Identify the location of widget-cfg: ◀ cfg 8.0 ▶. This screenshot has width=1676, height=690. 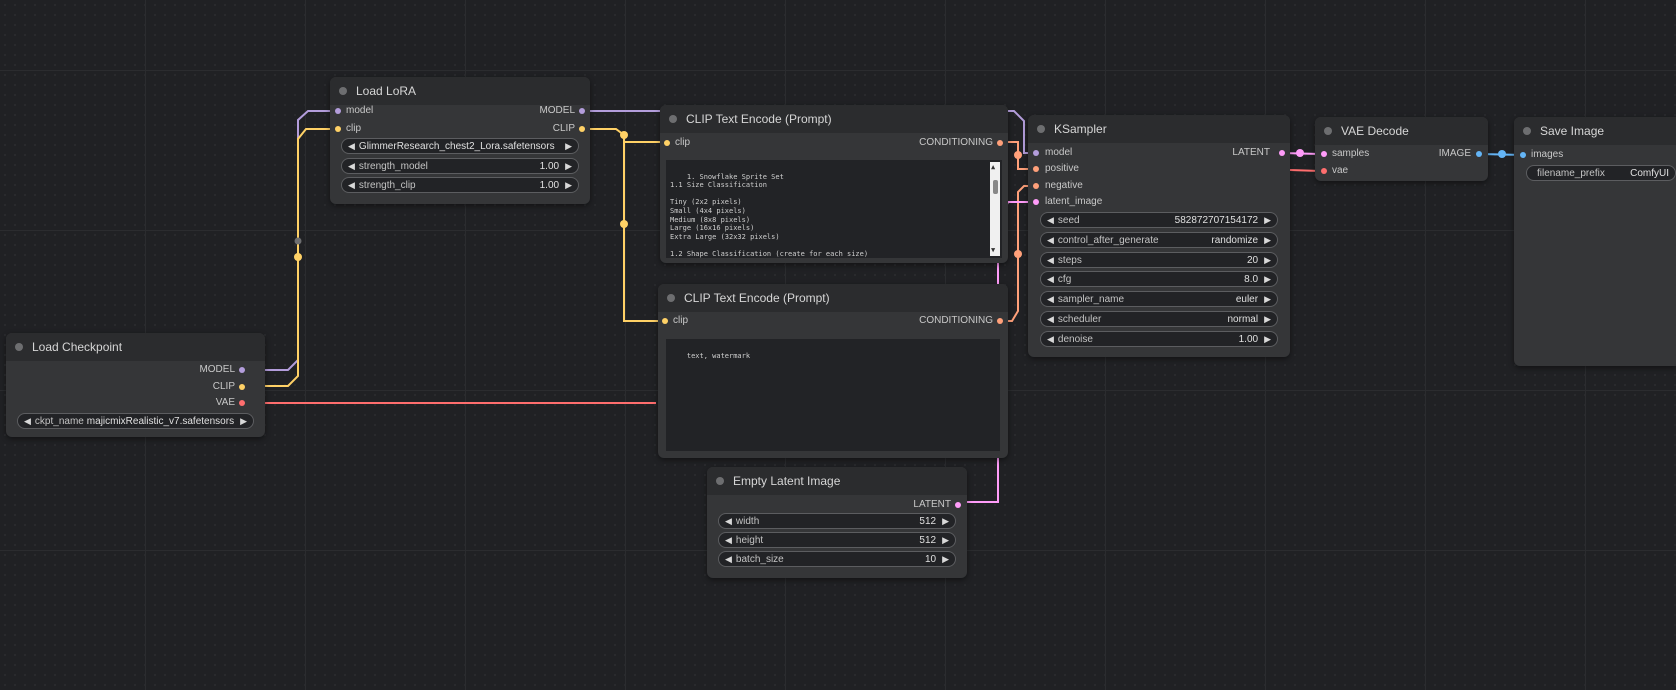
(1159, 279).